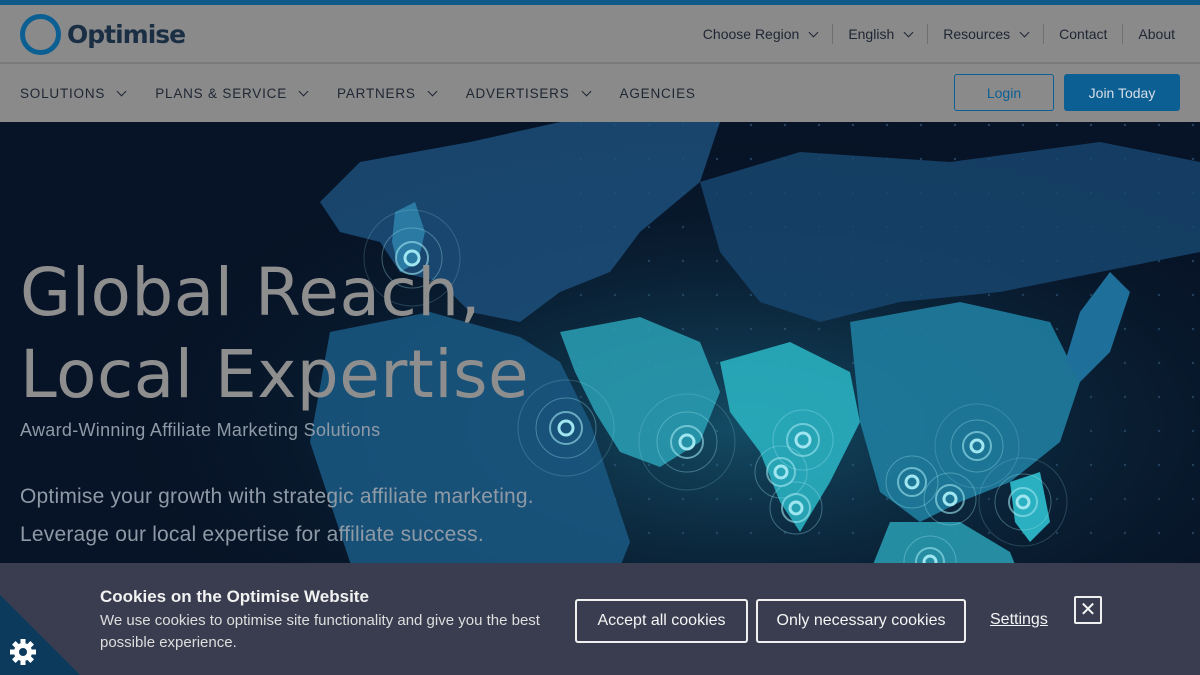 The width and height of the screenshot is (1200, 675). What do you see at coordinates (376, 93) in the screenshot?
I see `nav-partners-label: PARTNERS` at bounding box center [376, 93].